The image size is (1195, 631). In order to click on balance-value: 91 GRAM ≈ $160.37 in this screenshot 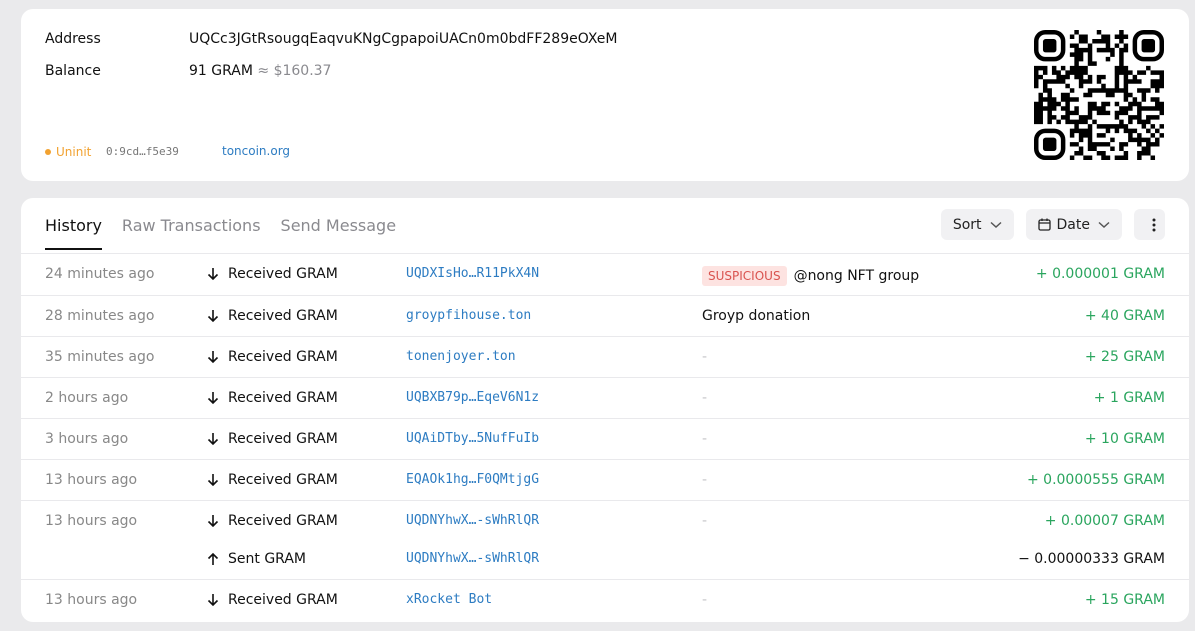, I will do `click(260, 71)`.